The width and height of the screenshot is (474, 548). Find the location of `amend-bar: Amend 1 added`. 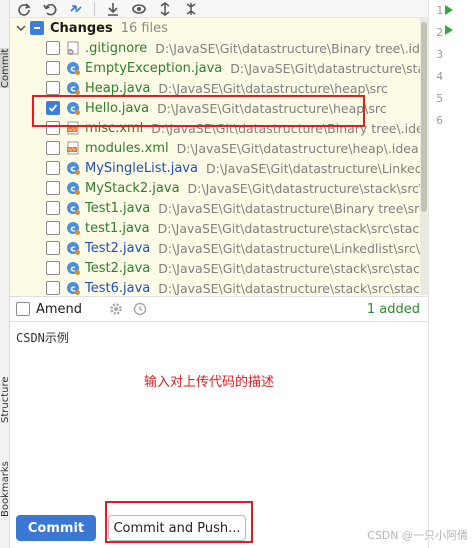

amend-bar: Amend 1 added is located at coordinates (219, 309).